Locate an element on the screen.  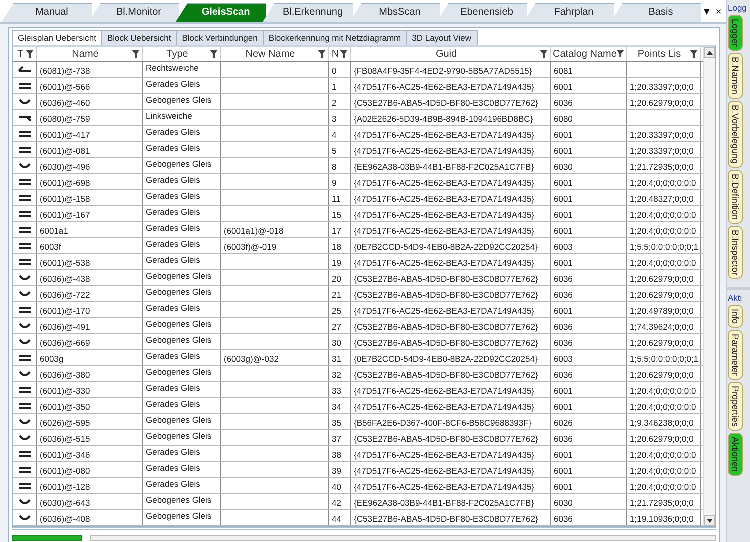
column-header: N is located at coordinates (340, 54).